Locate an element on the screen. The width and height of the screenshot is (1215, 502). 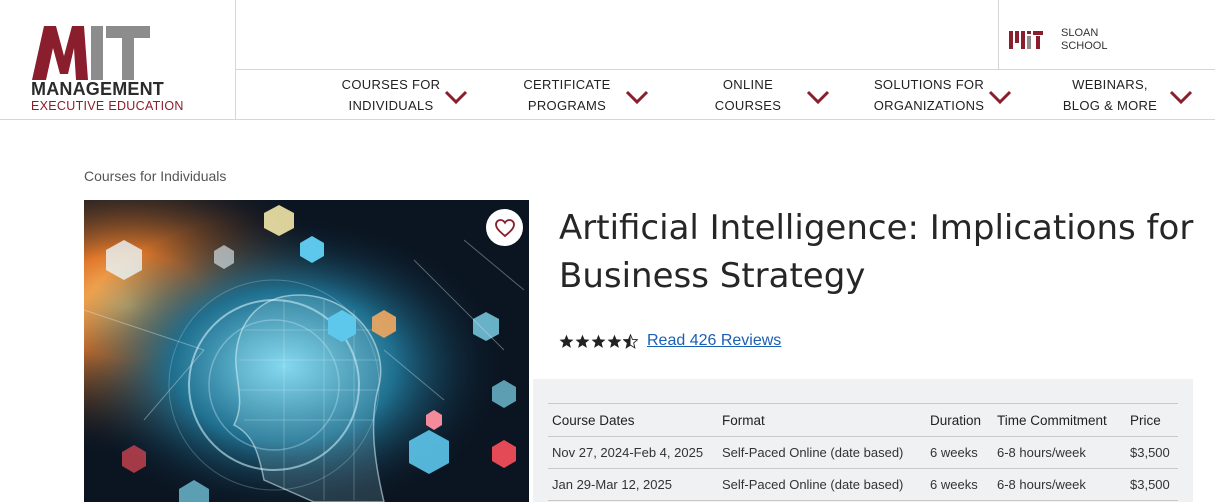
mit-management-logo: MANAGEMENT EXECUTIVE EDUCATION is located at coordinates (118, 60).